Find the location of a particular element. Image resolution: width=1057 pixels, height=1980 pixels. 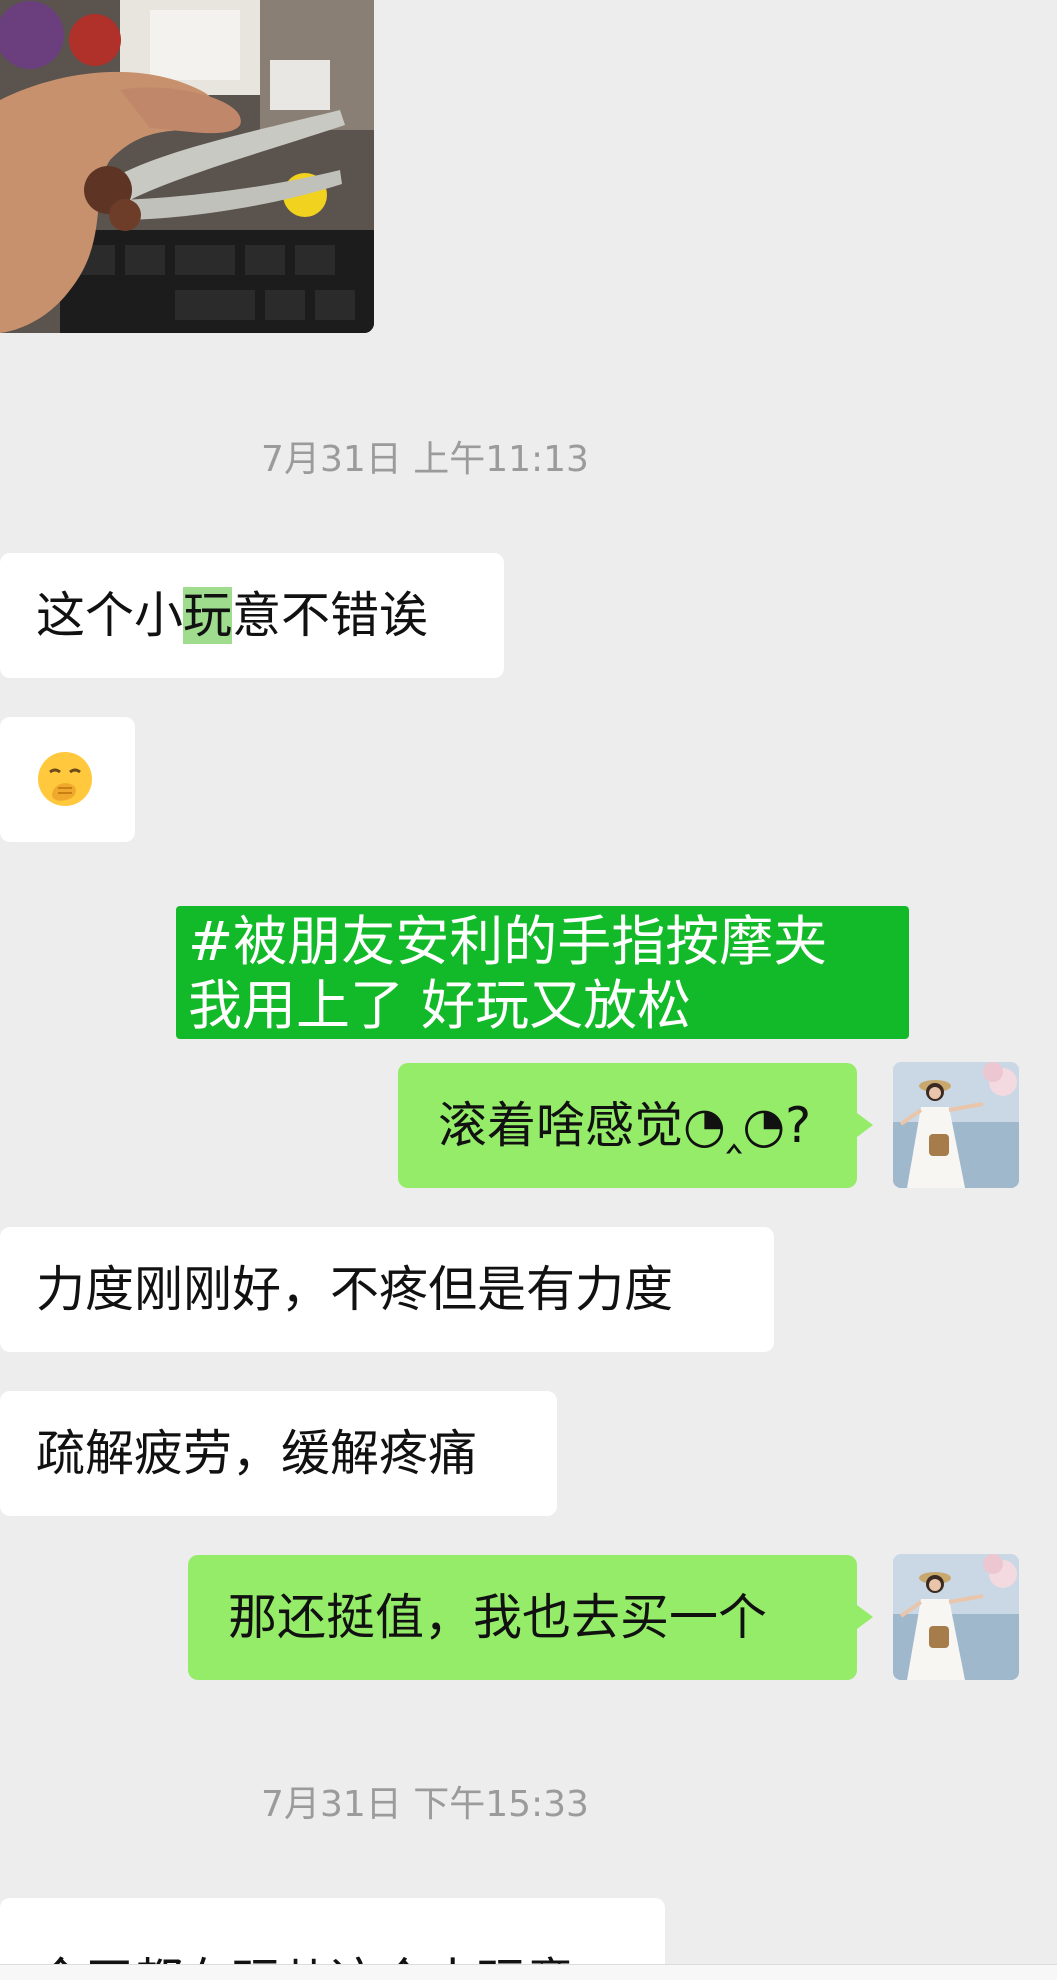

message-text-part: 意不错诶 is located at coordinates (330, 615).